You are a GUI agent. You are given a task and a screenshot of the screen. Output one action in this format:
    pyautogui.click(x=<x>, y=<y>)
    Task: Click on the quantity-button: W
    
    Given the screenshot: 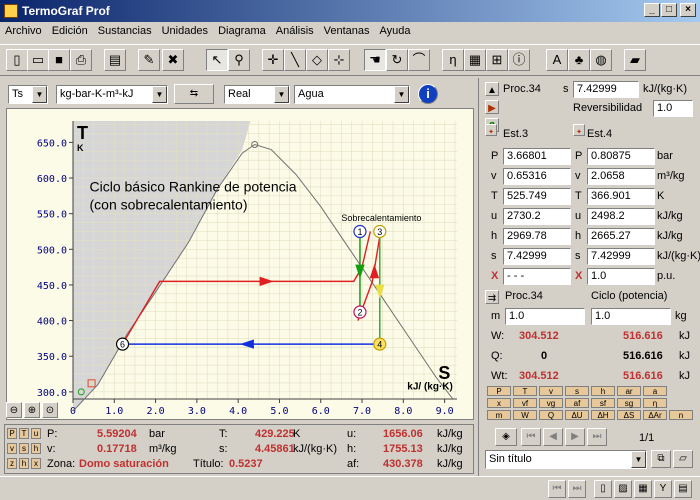 What is the action you would take?
    pyautogui.click(x=525, y=415)
    